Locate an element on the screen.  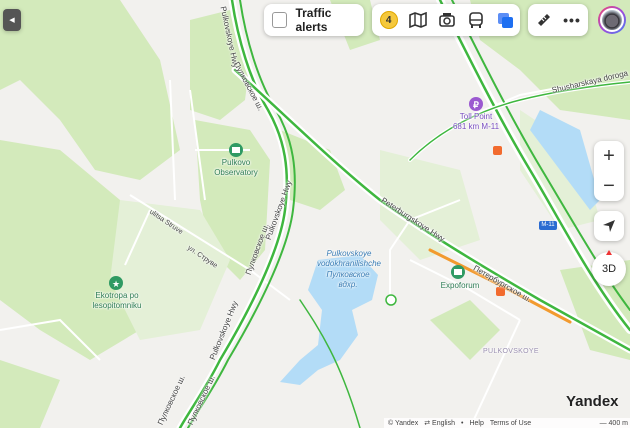
ruler-icon is located at coordinates (544, 20).